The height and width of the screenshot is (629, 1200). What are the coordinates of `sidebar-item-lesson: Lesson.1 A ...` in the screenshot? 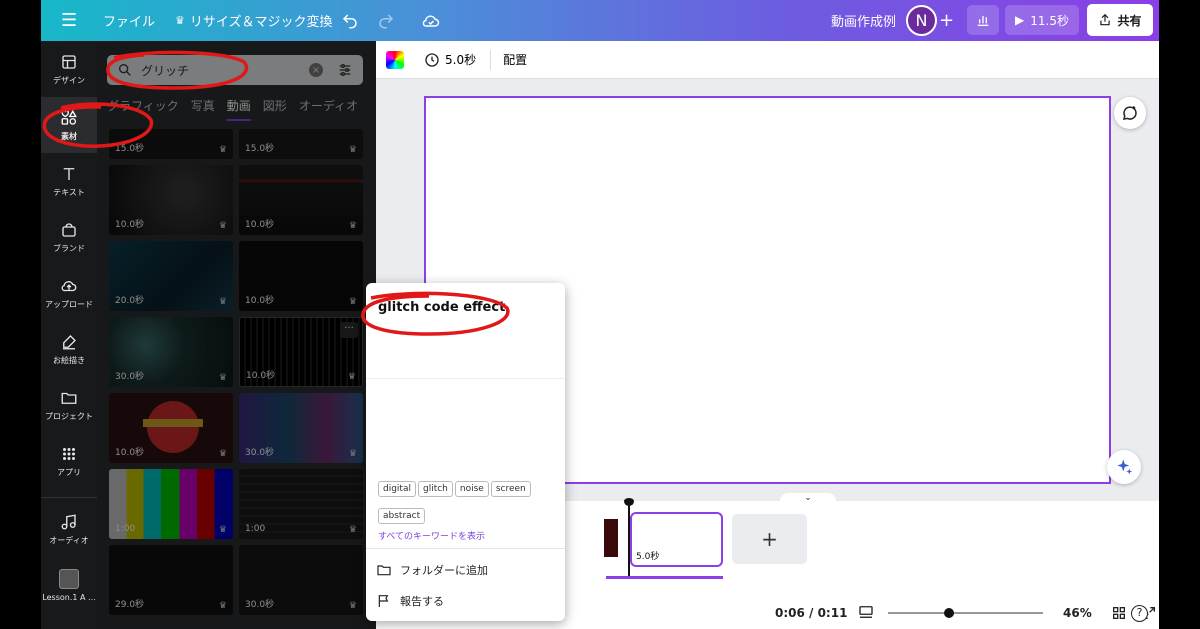 It's located at (69, 585).